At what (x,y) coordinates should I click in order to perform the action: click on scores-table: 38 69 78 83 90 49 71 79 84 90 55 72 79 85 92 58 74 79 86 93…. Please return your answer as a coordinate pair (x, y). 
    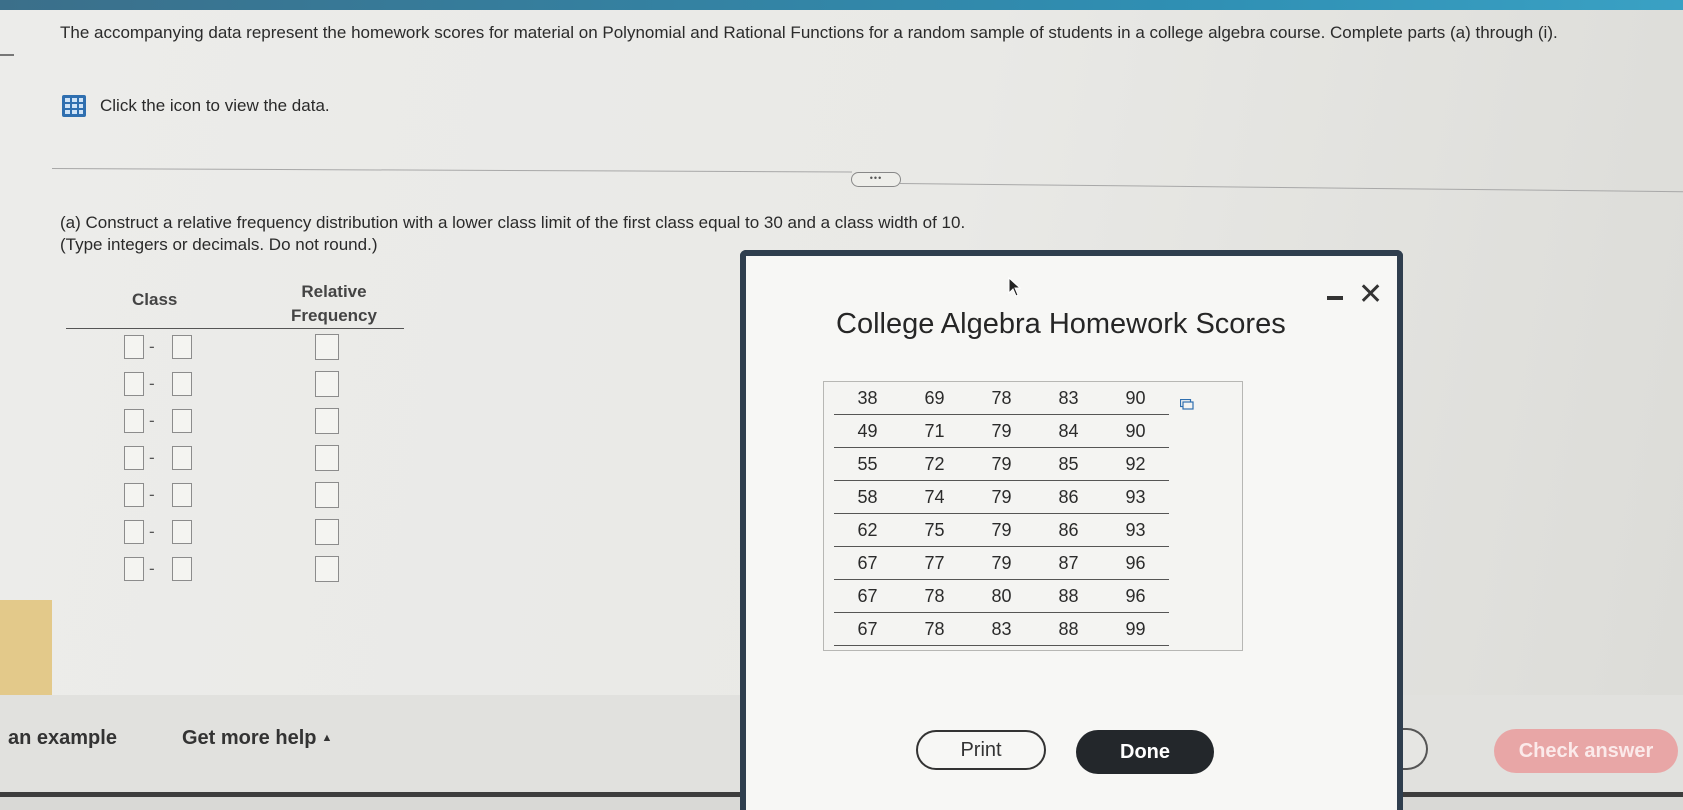
    Looking at the image, I should click on (1001, 514).